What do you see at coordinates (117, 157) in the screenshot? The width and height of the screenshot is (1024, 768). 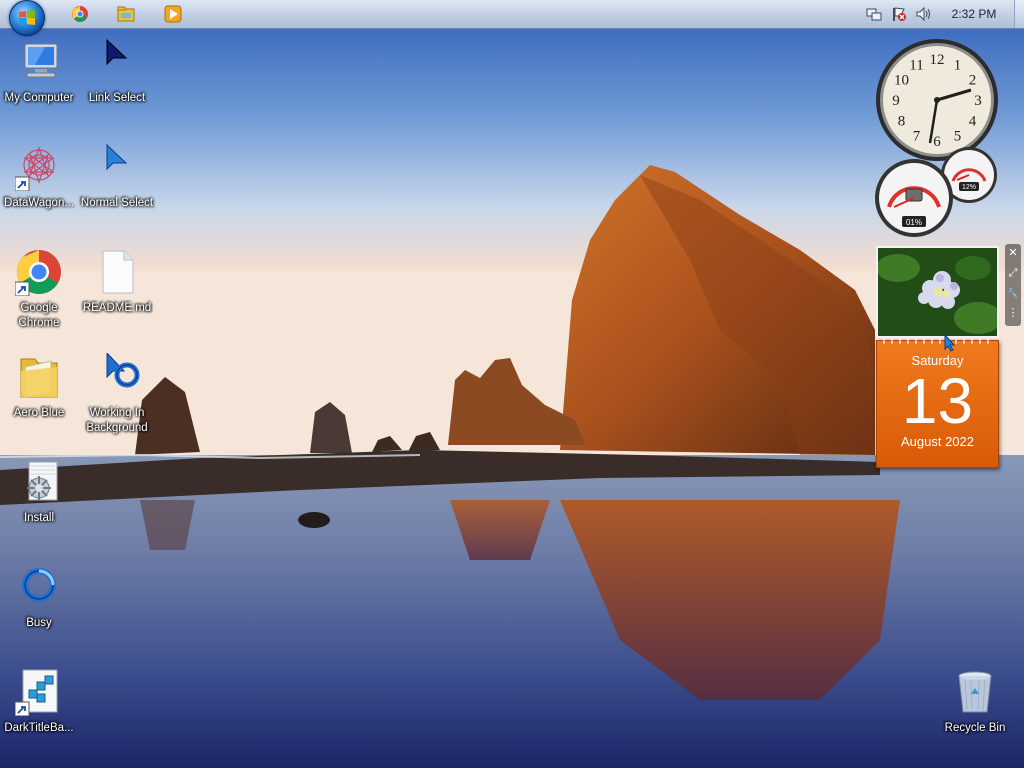 I see `cursor-normal-select-icon` at bounding box center [117, 157].